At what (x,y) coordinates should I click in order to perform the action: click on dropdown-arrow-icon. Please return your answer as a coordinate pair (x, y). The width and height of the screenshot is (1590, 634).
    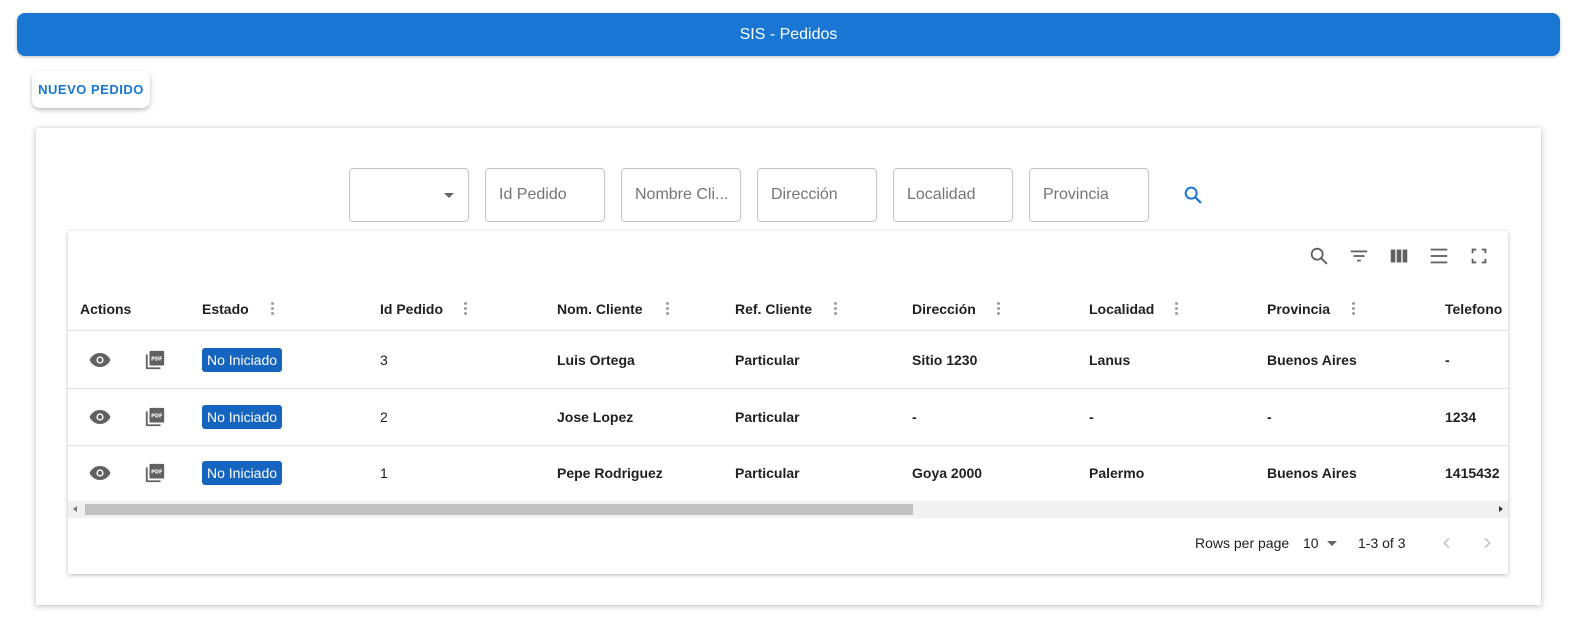
    Looking at the image, I should click on (1331, 543).